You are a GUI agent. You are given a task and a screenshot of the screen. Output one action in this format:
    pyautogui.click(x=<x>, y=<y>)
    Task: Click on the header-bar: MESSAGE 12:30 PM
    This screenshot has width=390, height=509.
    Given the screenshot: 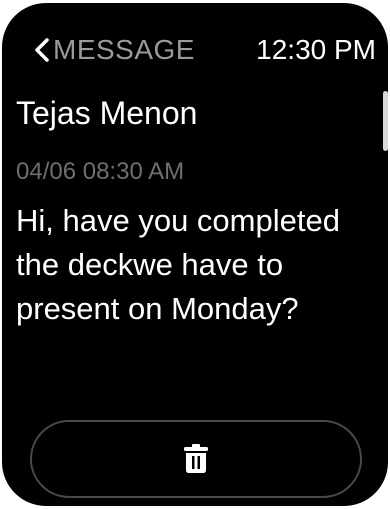 What is the action you would take?
    pyautogui.click(x=195, y=50)
    